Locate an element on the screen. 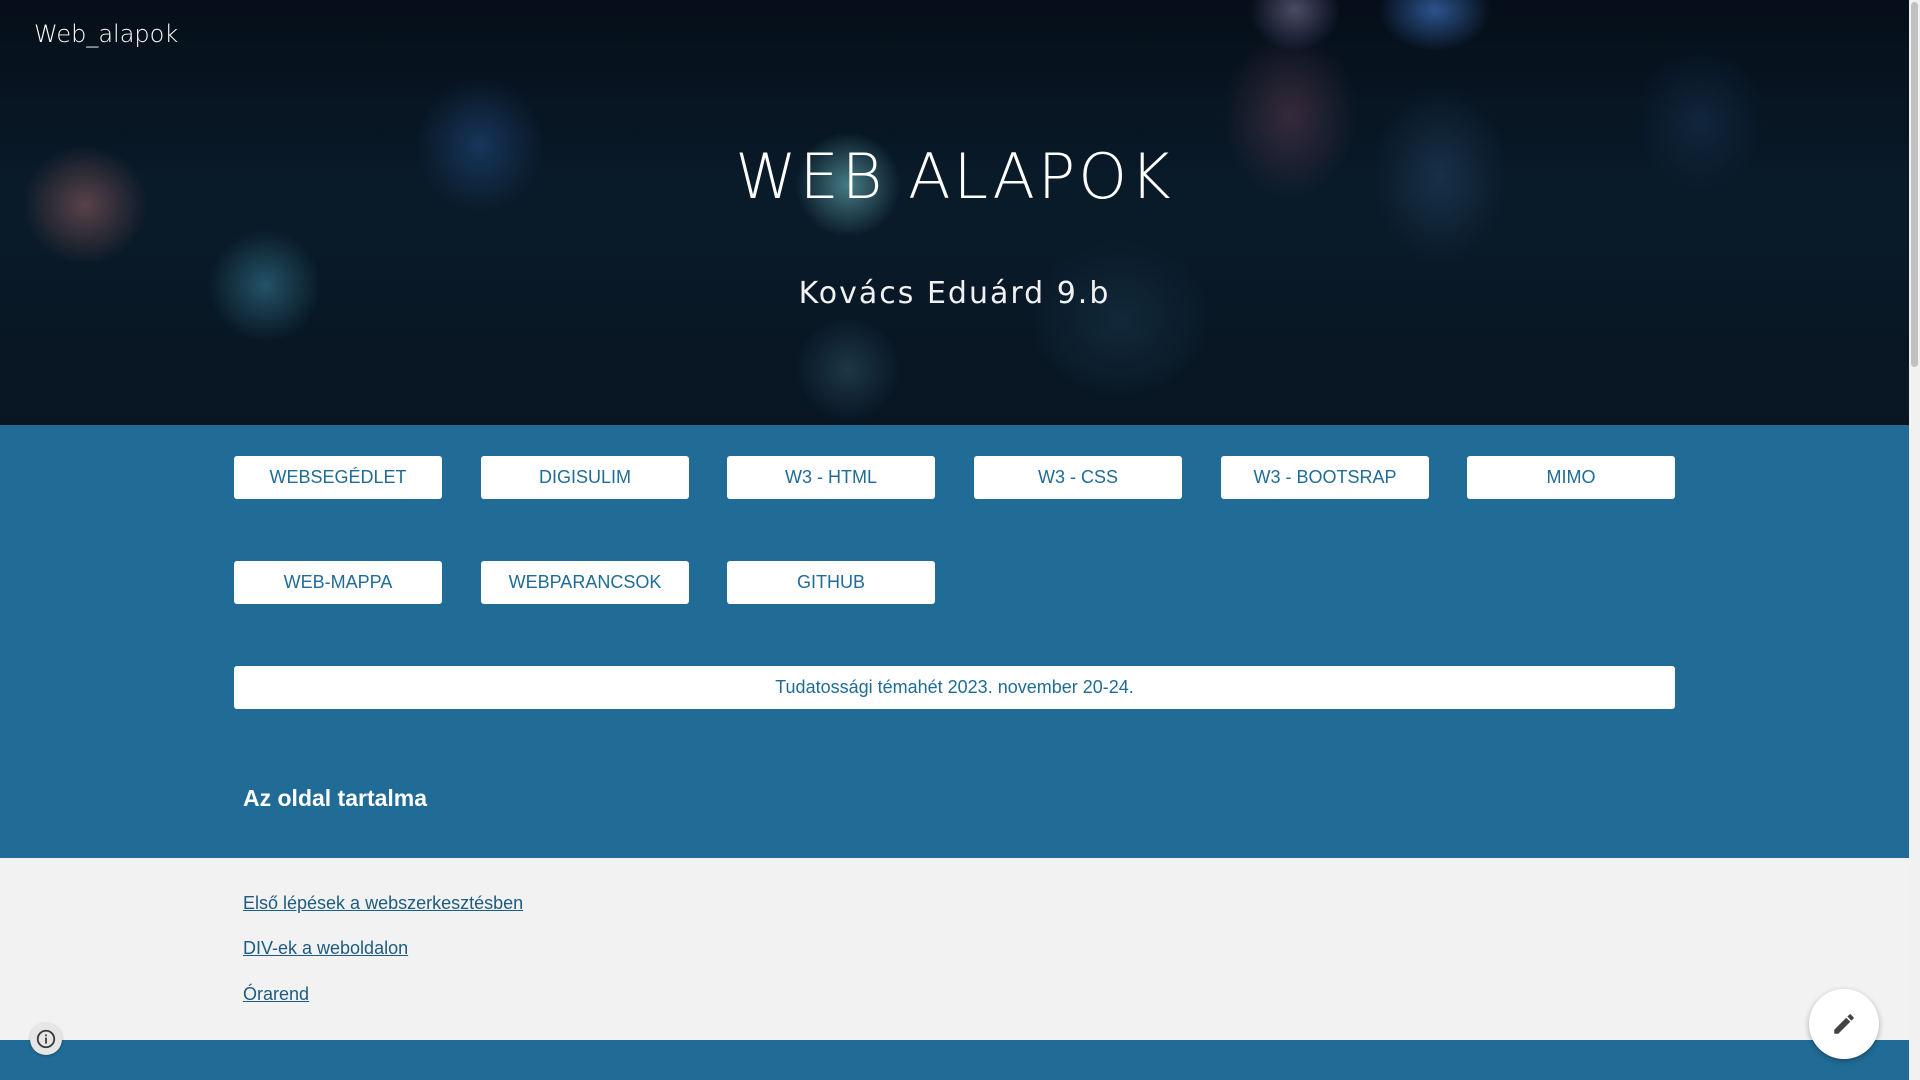  info-icon is located at coordinates (46, 1039).